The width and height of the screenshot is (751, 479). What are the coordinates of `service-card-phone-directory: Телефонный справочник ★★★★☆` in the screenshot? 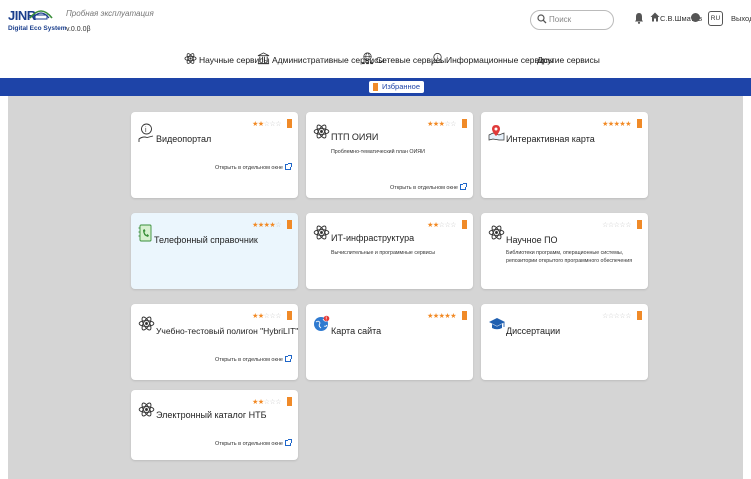 It's located at (214, 251).